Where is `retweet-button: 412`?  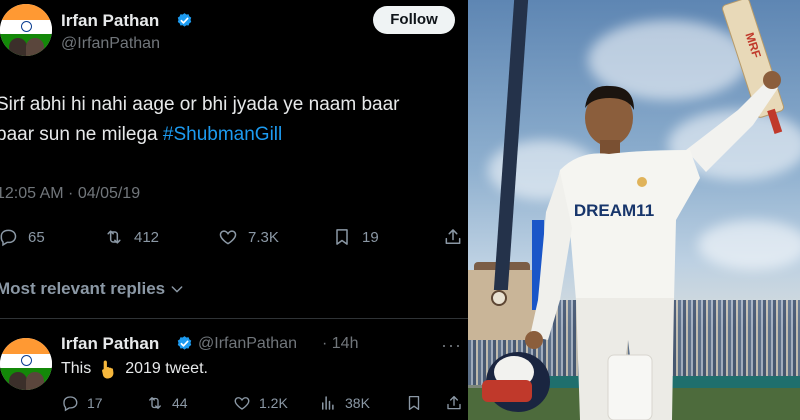
retweet-button: 412 is located at coordinates (131, 237).